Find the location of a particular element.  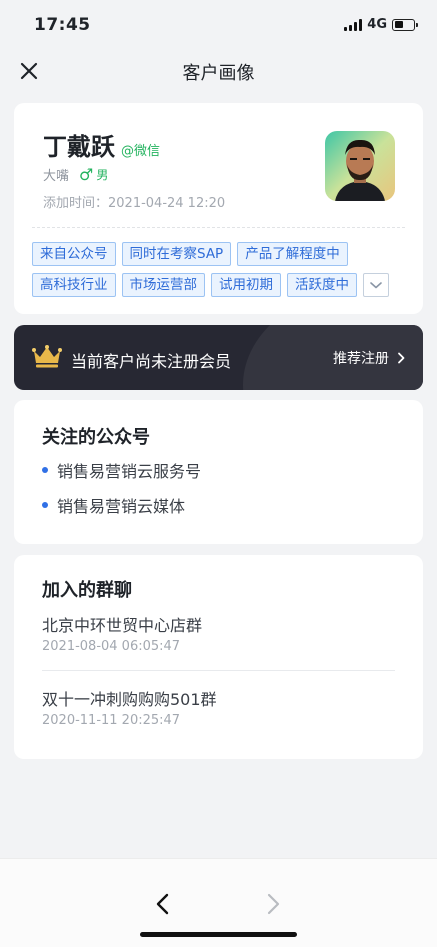

home-indicator is located at coordinates (218, 934).